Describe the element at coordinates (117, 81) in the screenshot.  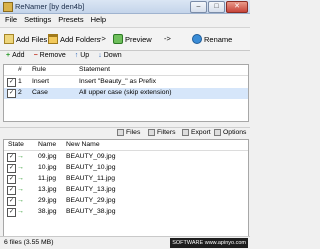
I see `rule-statement: Insert "Beauty_" as Prefix` at that location.